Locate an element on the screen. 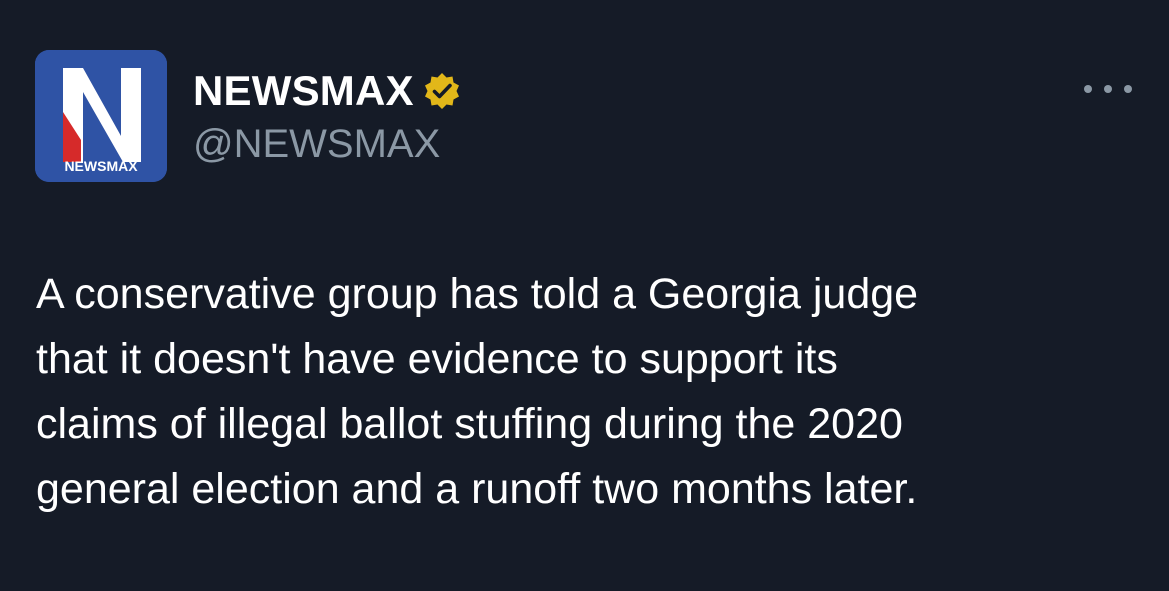  verified-badge-icon is located at coordinates (442, 91).